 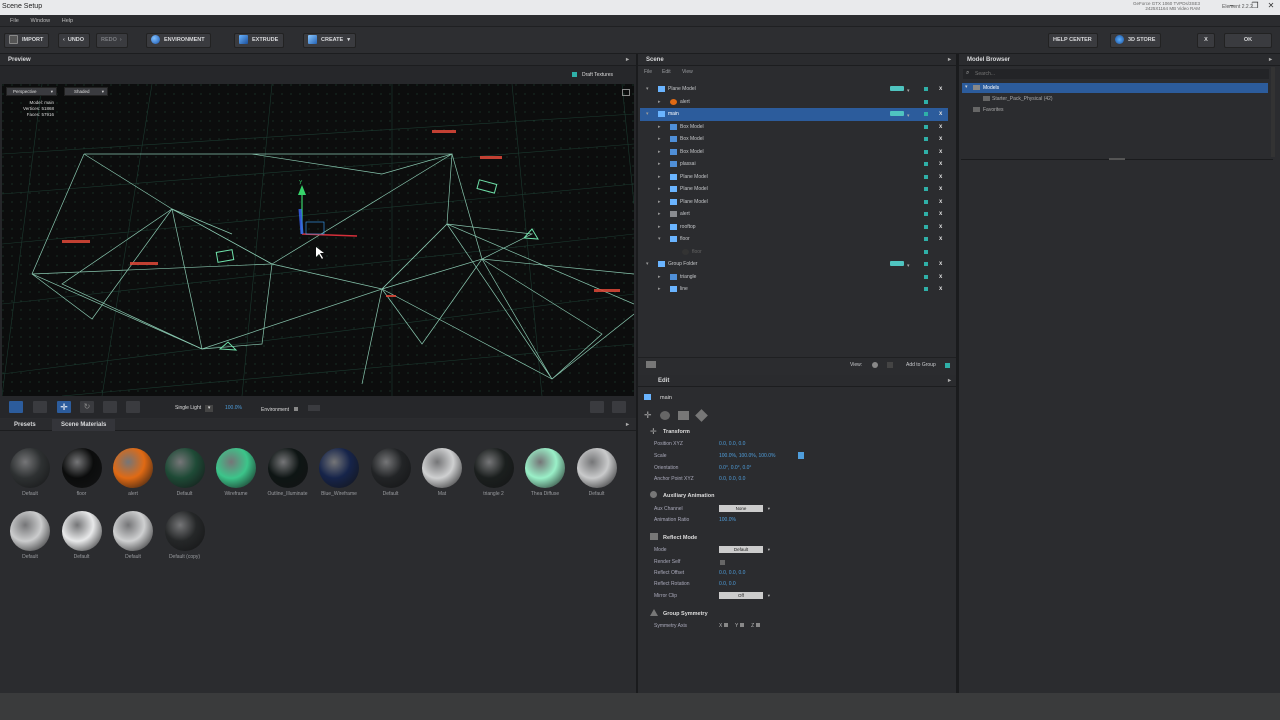 I want to click on section-transform: Transform, so click(x=676, y=432).